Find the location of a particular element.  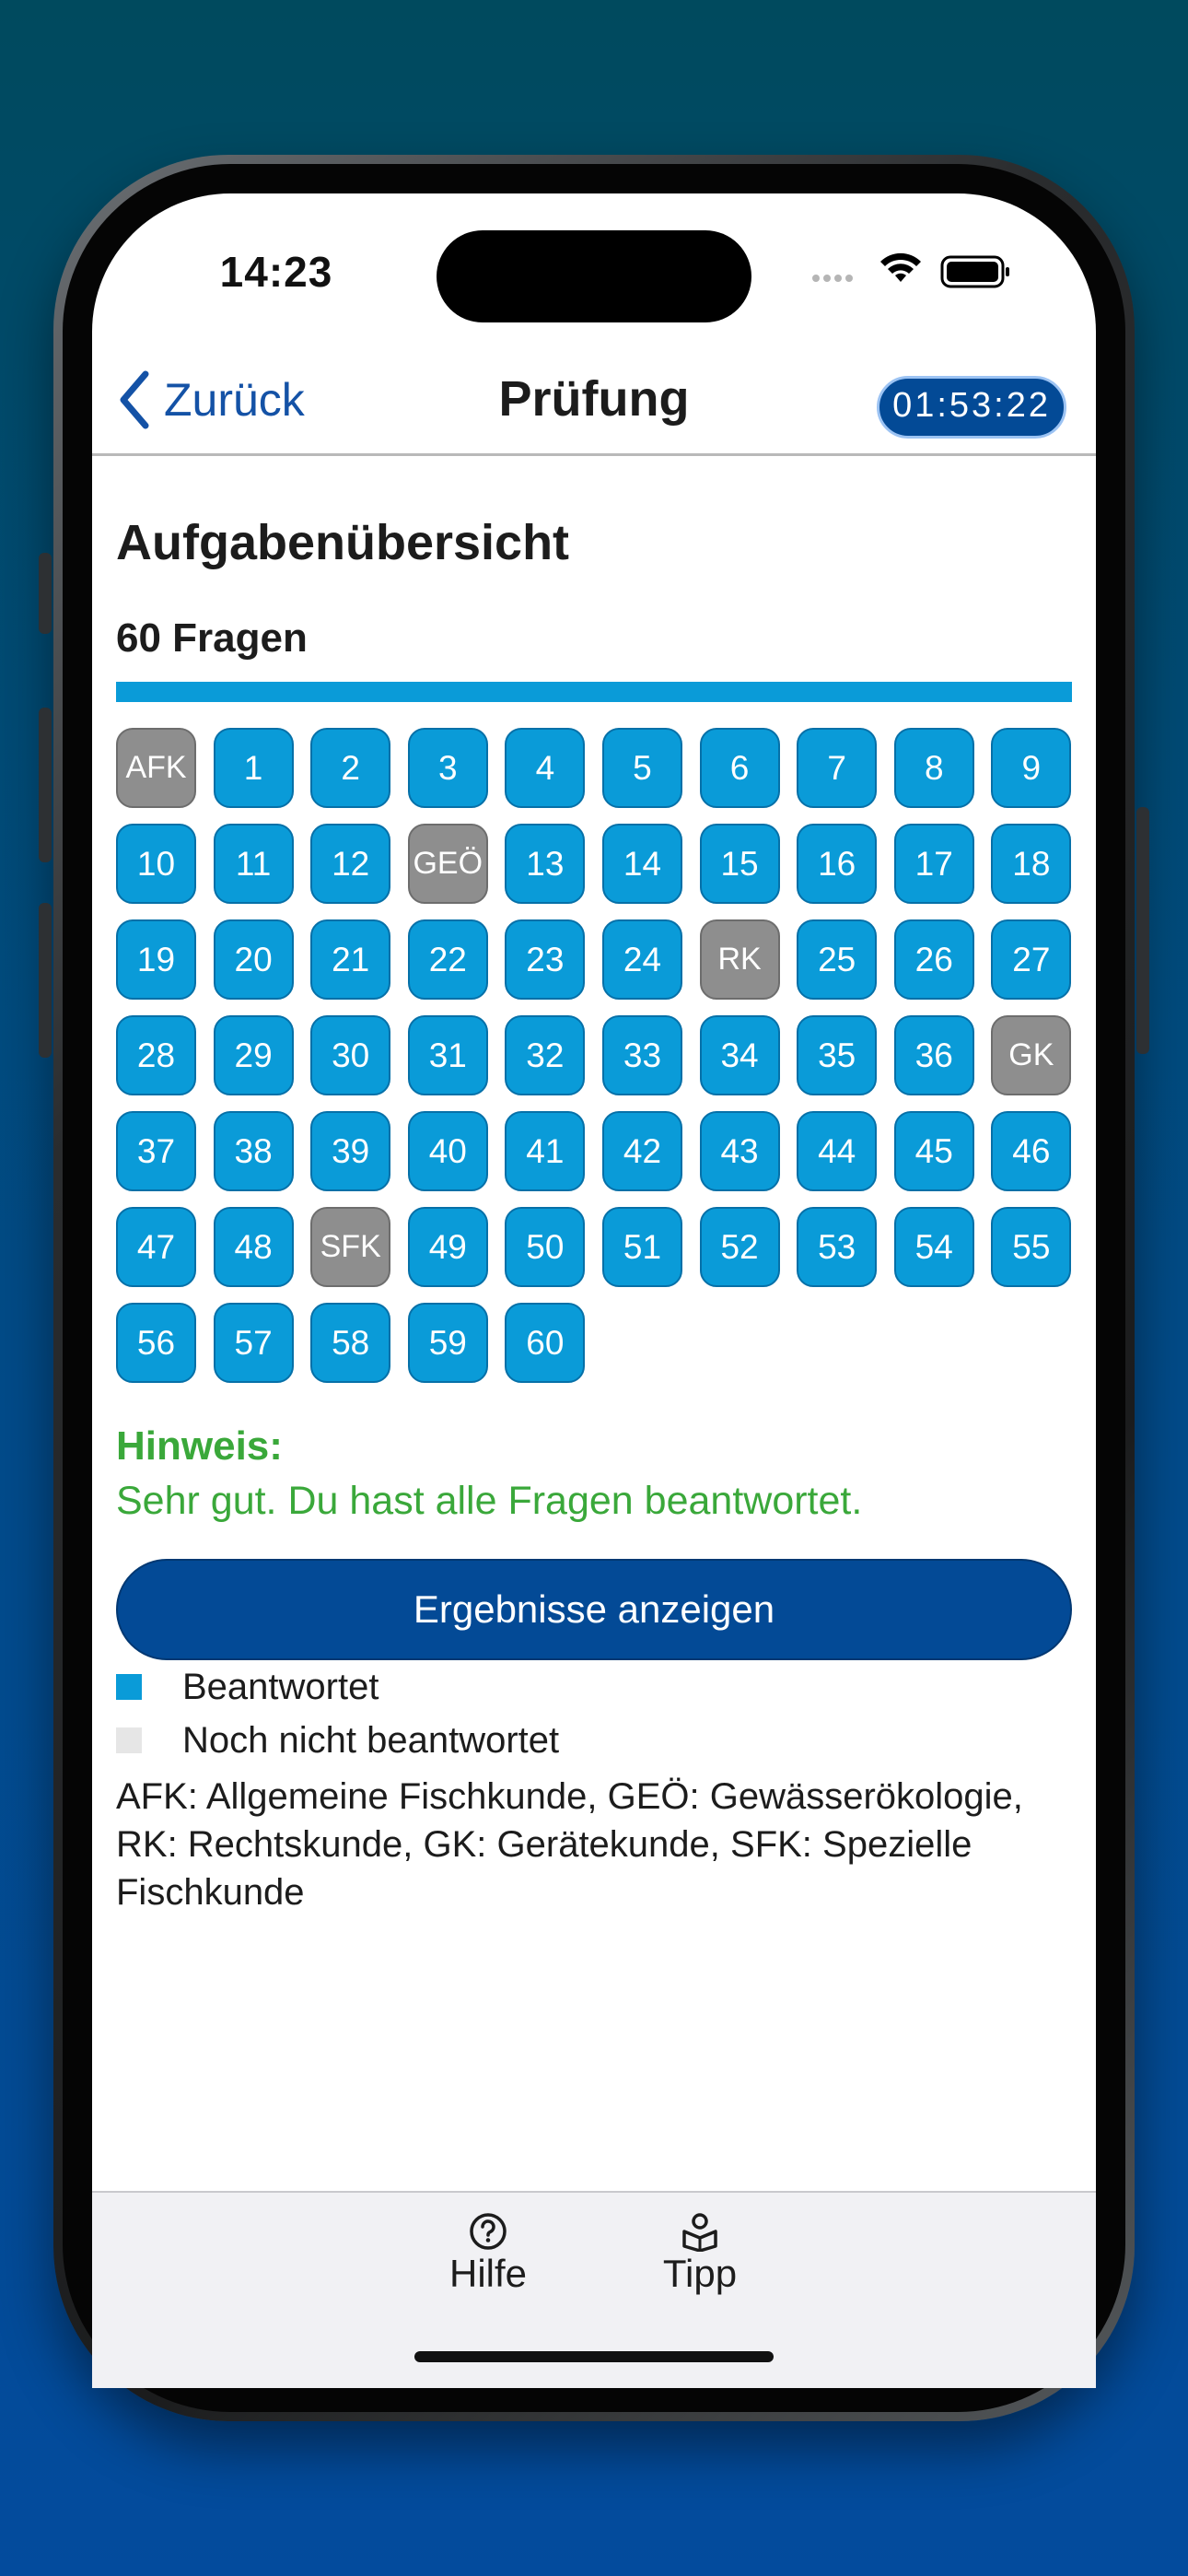

question-circle-icon is located at coordinates (488, 2231).